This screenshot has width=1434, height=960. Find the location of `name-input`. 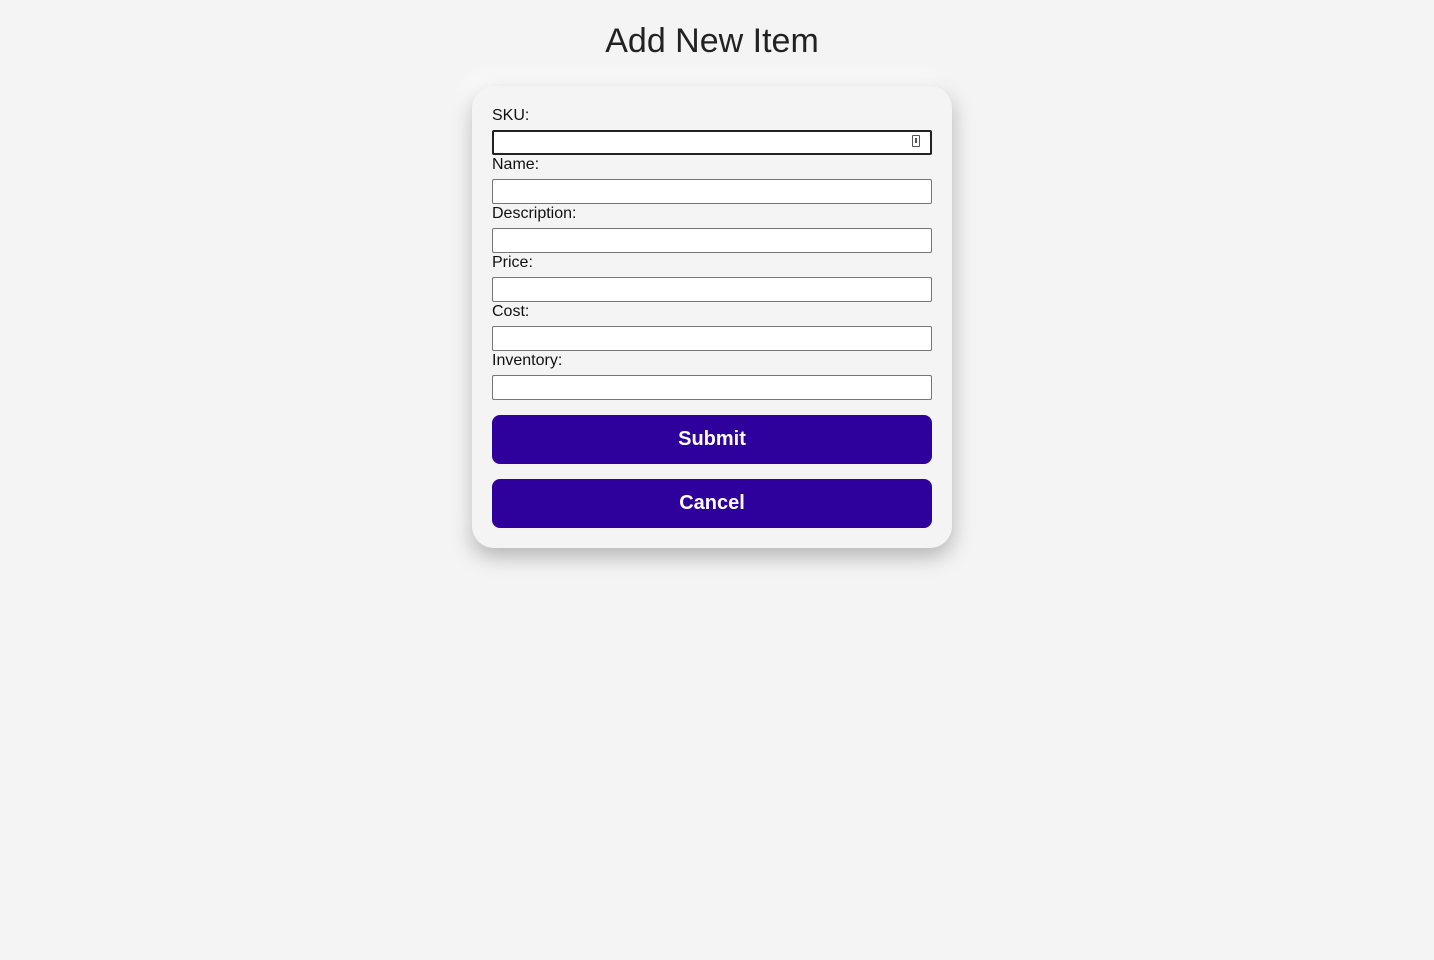

name-input is located at coordinates (712, 191).